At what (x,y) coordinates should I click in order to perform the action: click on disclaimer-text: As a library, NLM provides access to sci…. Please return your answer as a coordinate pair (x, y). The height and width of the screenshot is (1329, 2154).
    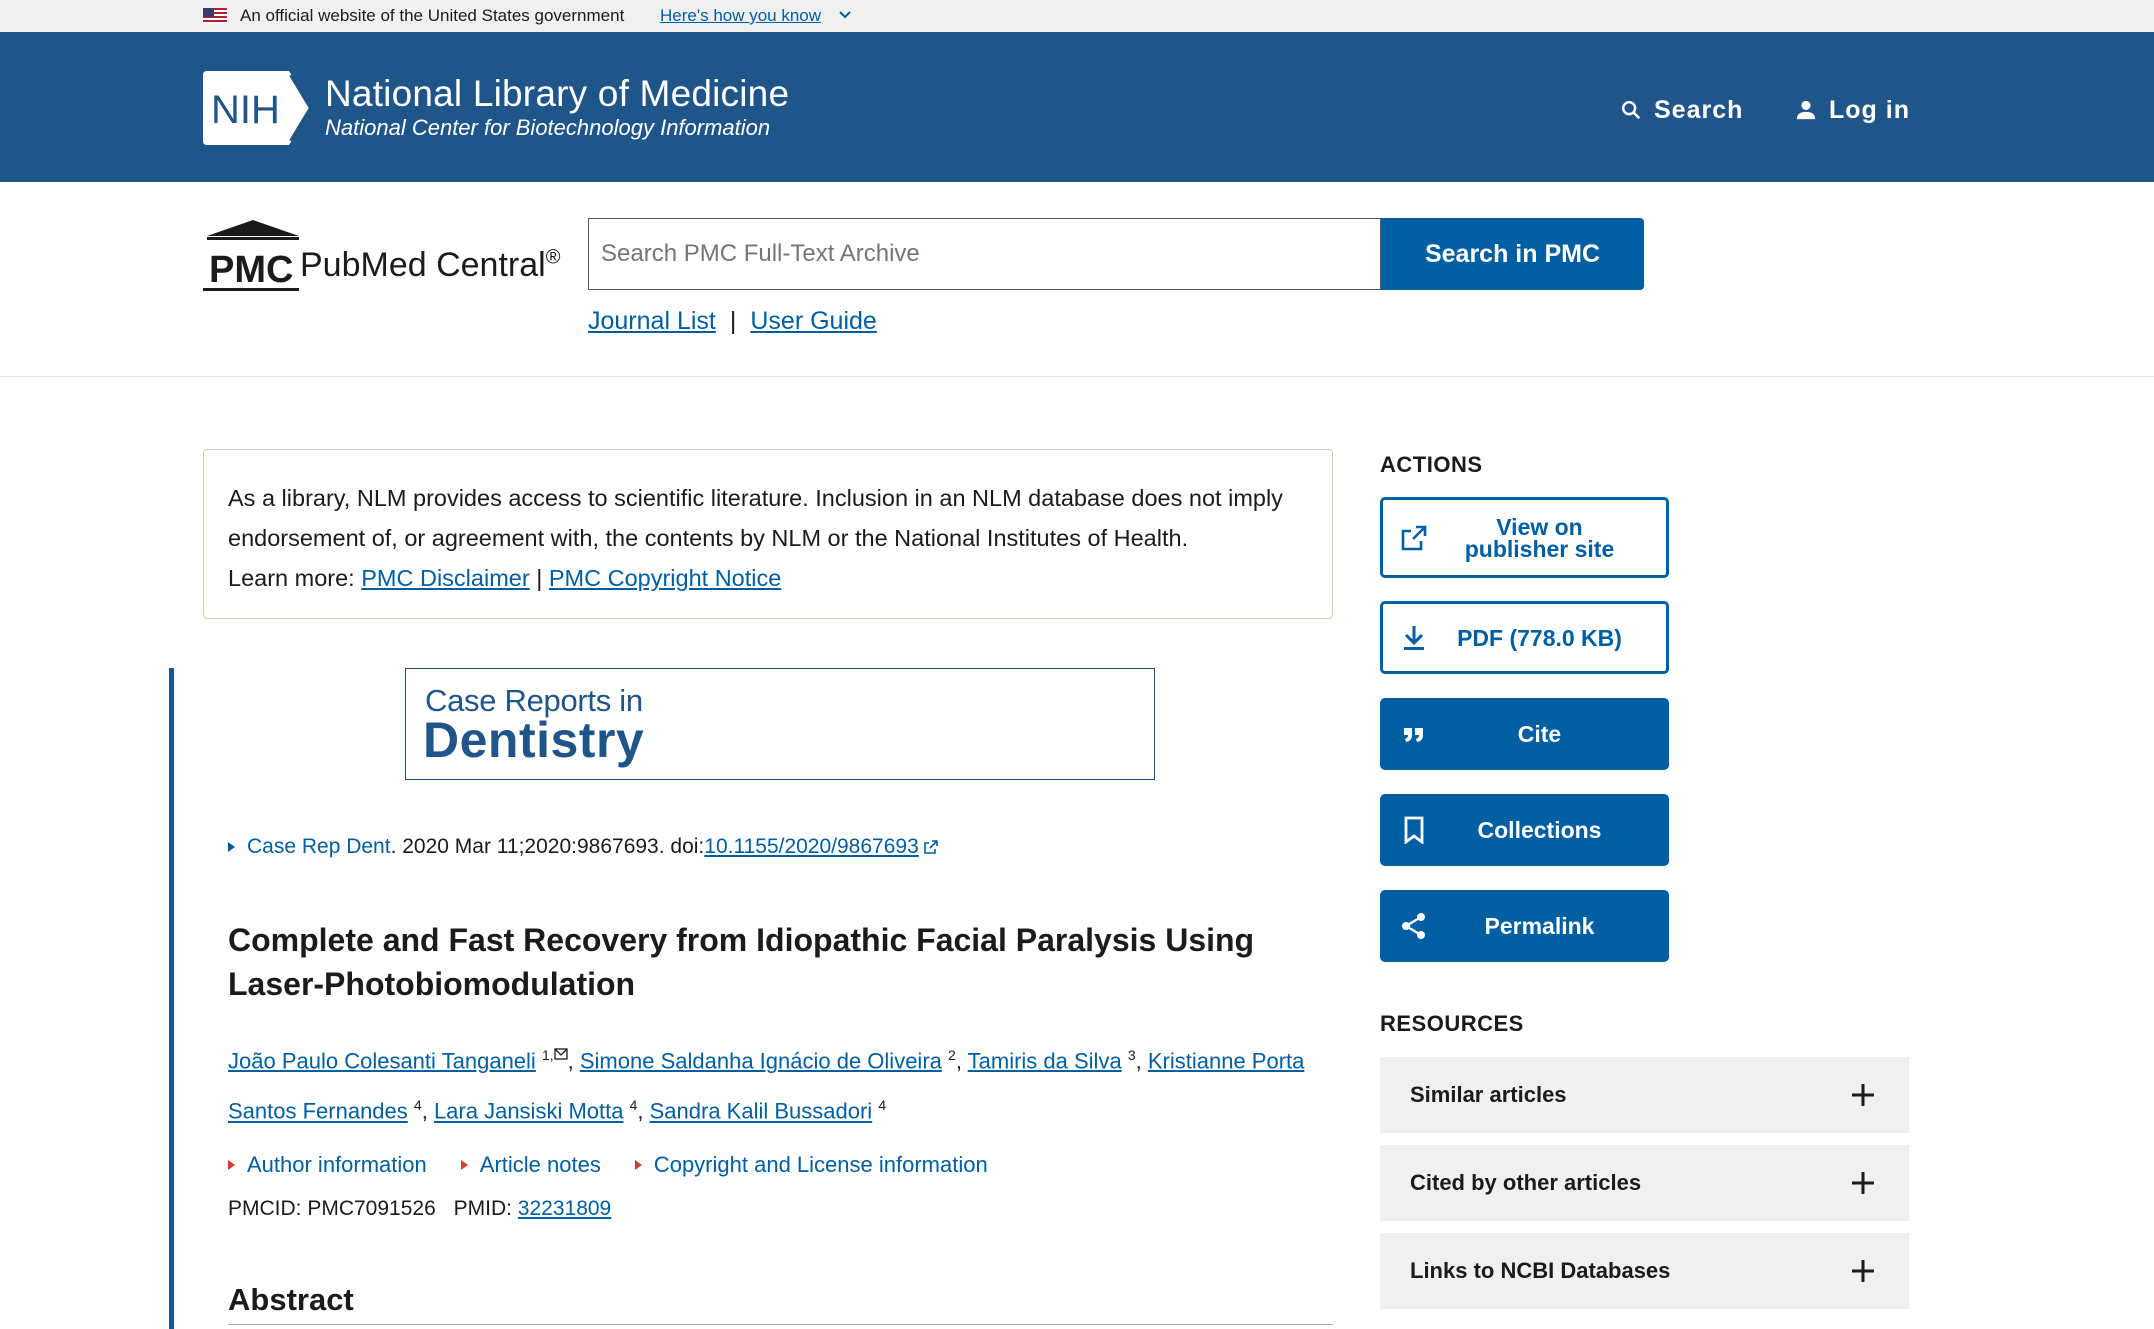
    Looking at the image, I should click on (755, 518).